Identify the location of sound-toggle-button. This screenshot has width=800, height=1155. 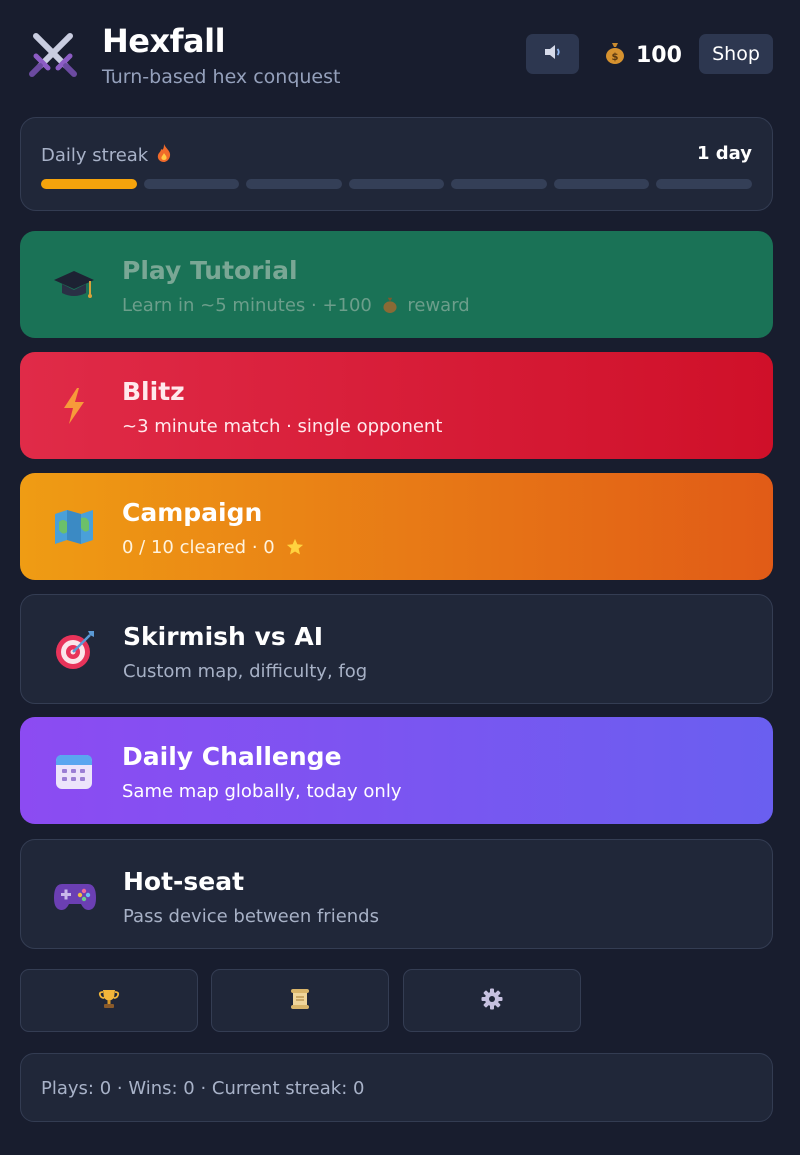
(552, 54).